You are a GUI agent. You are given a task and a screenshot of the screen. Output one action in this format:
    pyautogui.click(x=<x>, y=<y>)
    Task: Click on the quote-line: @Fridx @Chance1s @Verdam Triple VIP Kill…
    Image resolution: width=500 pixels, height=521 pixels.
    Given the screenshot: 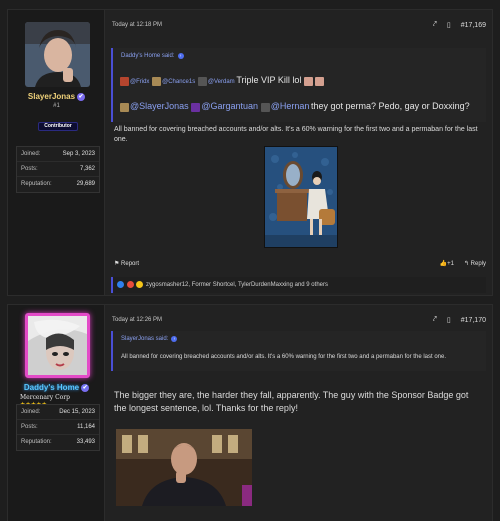 What is the action you would take?
    pyautogui.click(x=222, y=80)
    